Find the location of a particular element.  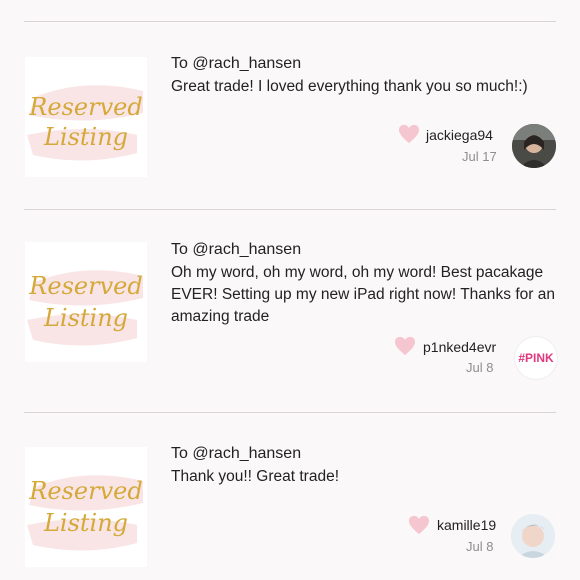

divider-top is located at coordinates (290, 21).